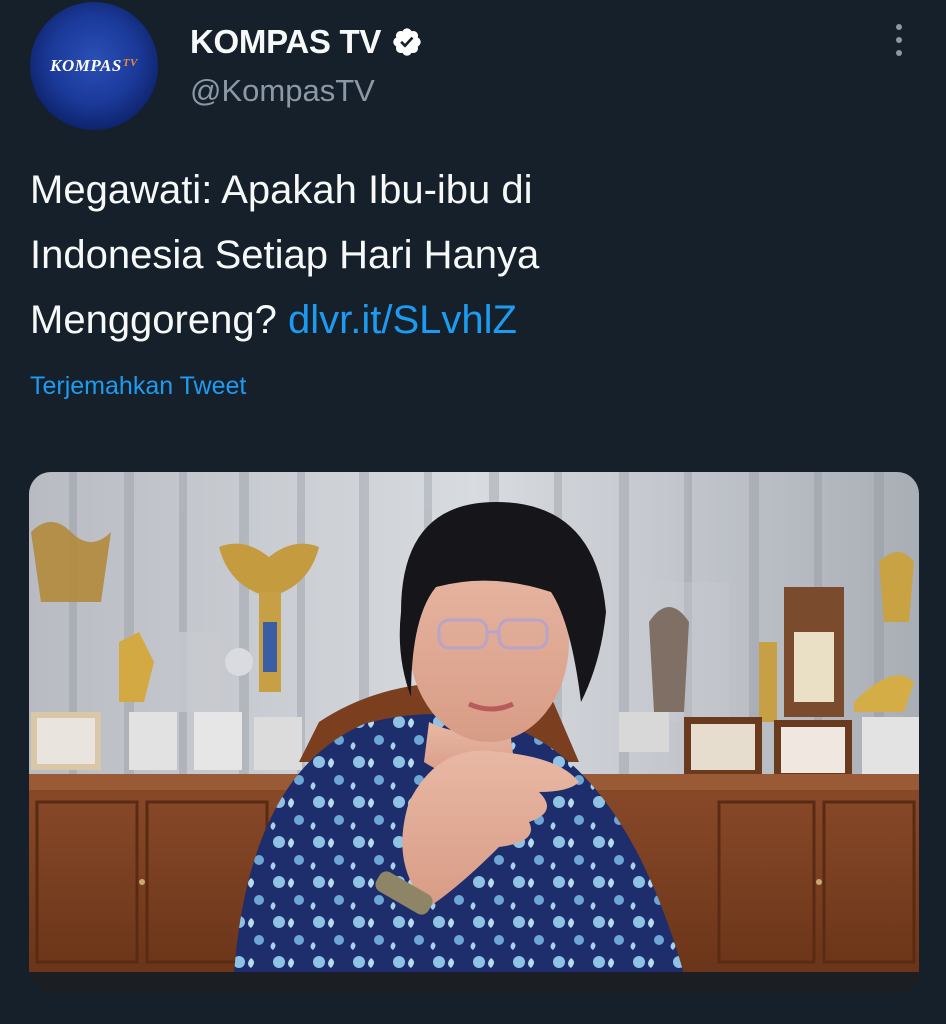 The height and width of the screenshot is (1024, 946). What do you see at coordinates (402, 320) in the screenshot?
I see `tweet-link: dlvr.it/SLvhlZ` at bounding box center [402, 320].